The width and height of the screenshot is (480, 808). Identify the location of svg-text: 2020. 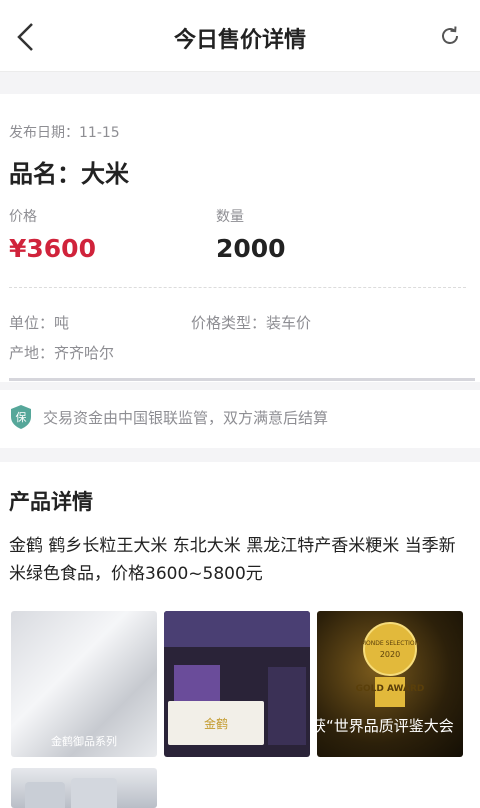
(390, 654).